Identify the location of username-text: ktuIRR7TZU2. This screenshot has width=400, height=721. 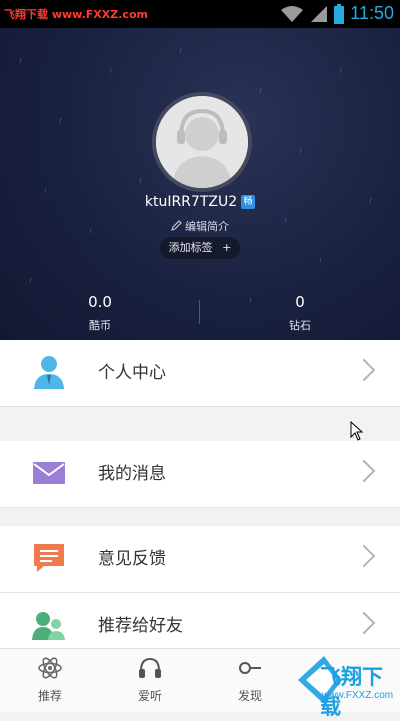
(191, 202).